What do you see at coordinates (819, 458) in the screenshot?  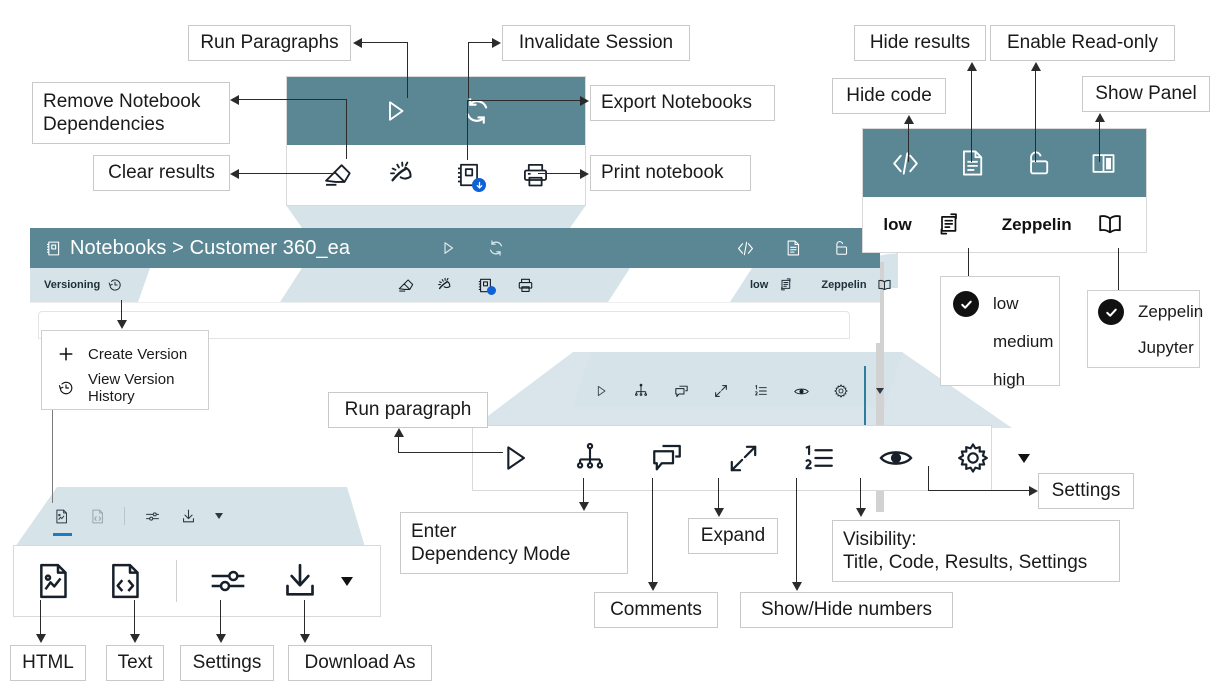 I see `show-hide-numbers-icon-magnified` at bounding box center [819, 458].